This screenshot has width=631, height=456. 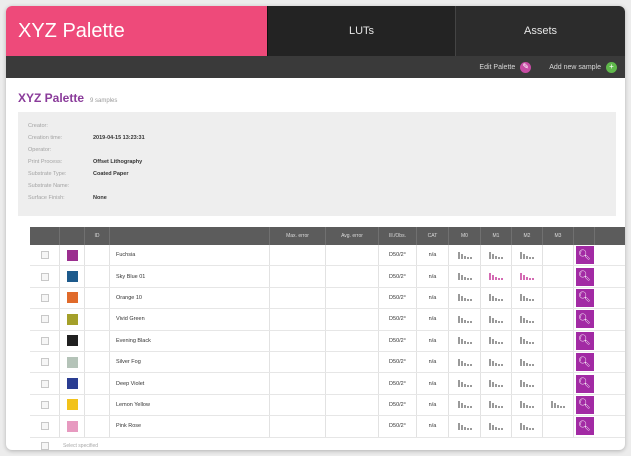 What do you see at coordinates (540, 31) in the screenshot?
I see `tab-assets: Assets` at bounding box center [540, 31].